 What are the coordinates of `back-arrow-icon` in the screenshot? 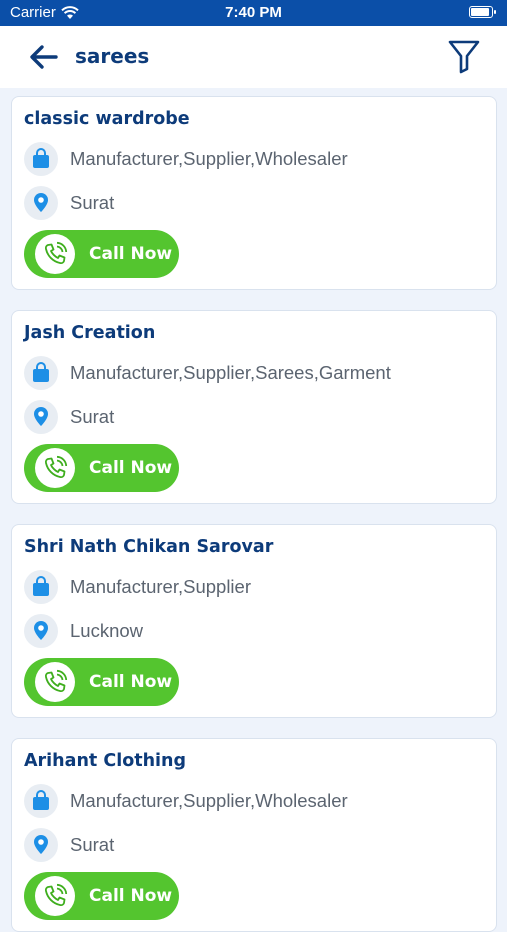 It's located at (44, 57).